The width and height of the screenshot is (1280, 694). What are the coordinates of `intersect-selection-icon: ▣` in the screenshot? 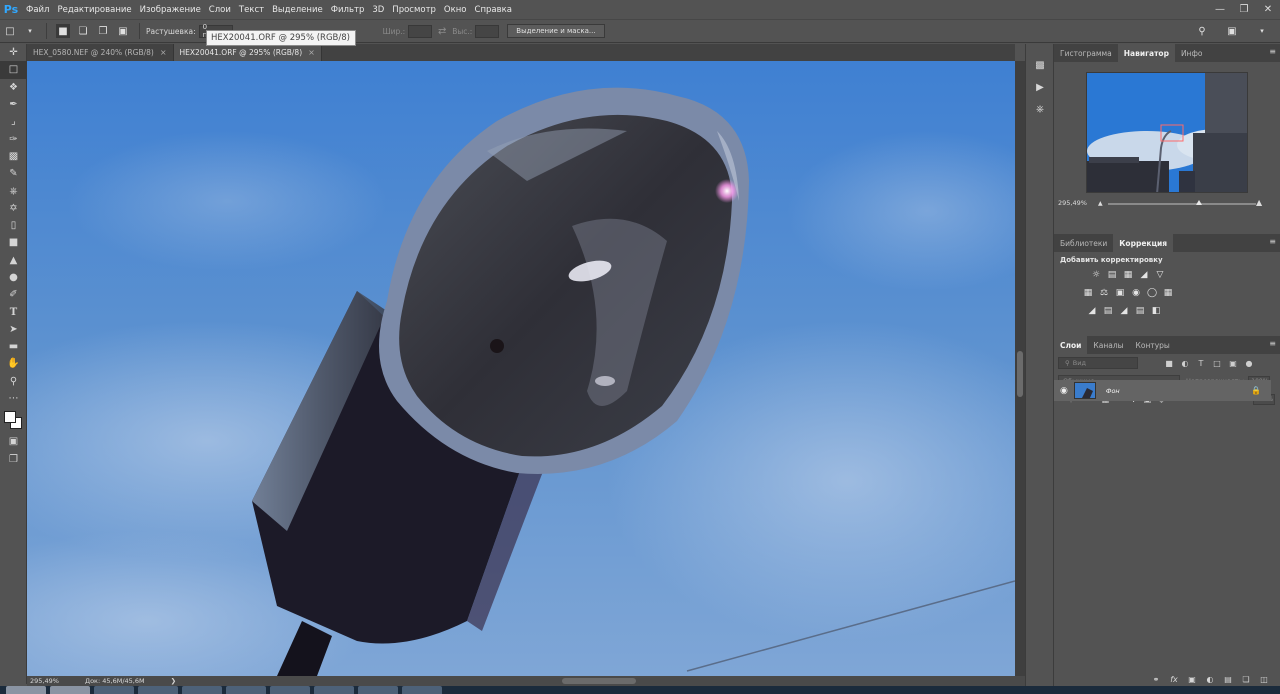 It's located at (123, 31).